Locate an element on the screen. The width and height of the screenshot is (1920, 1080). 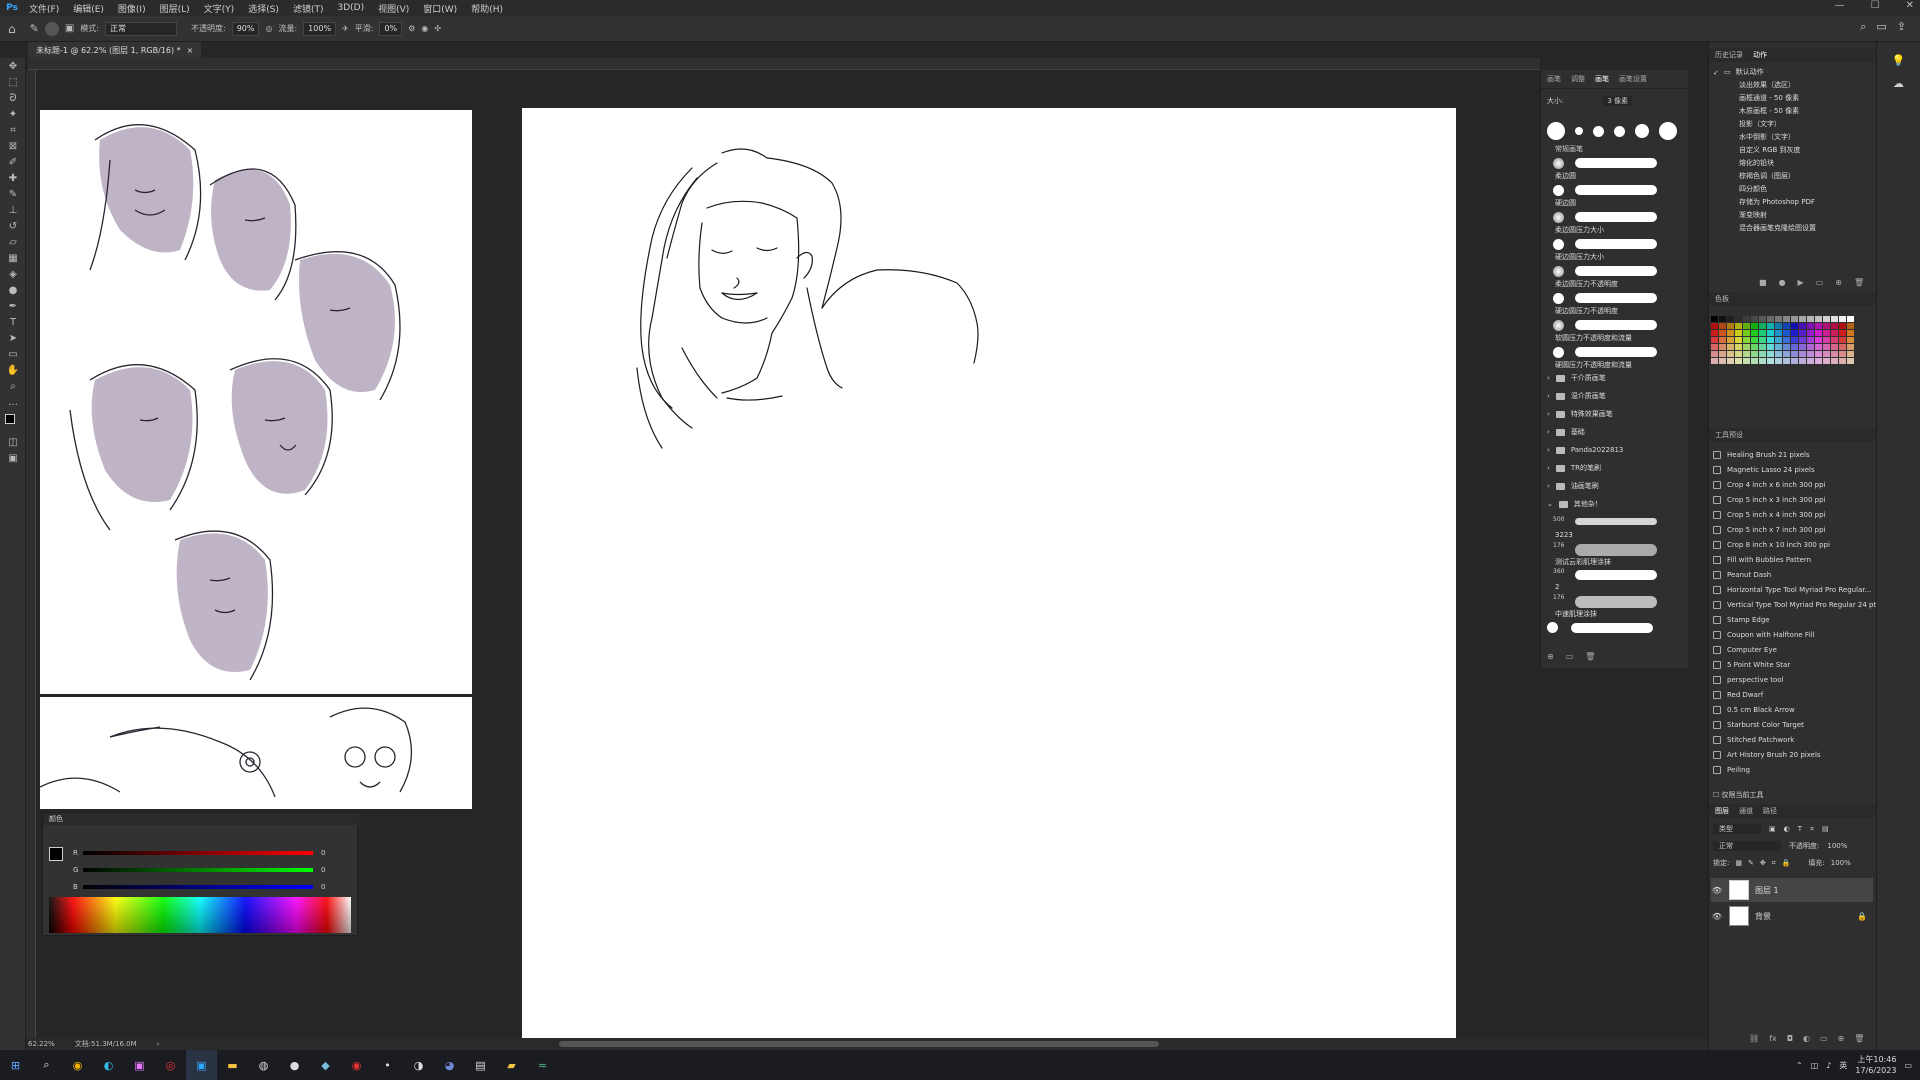
smooth-field: 0% is located at coordinates (391, 28).